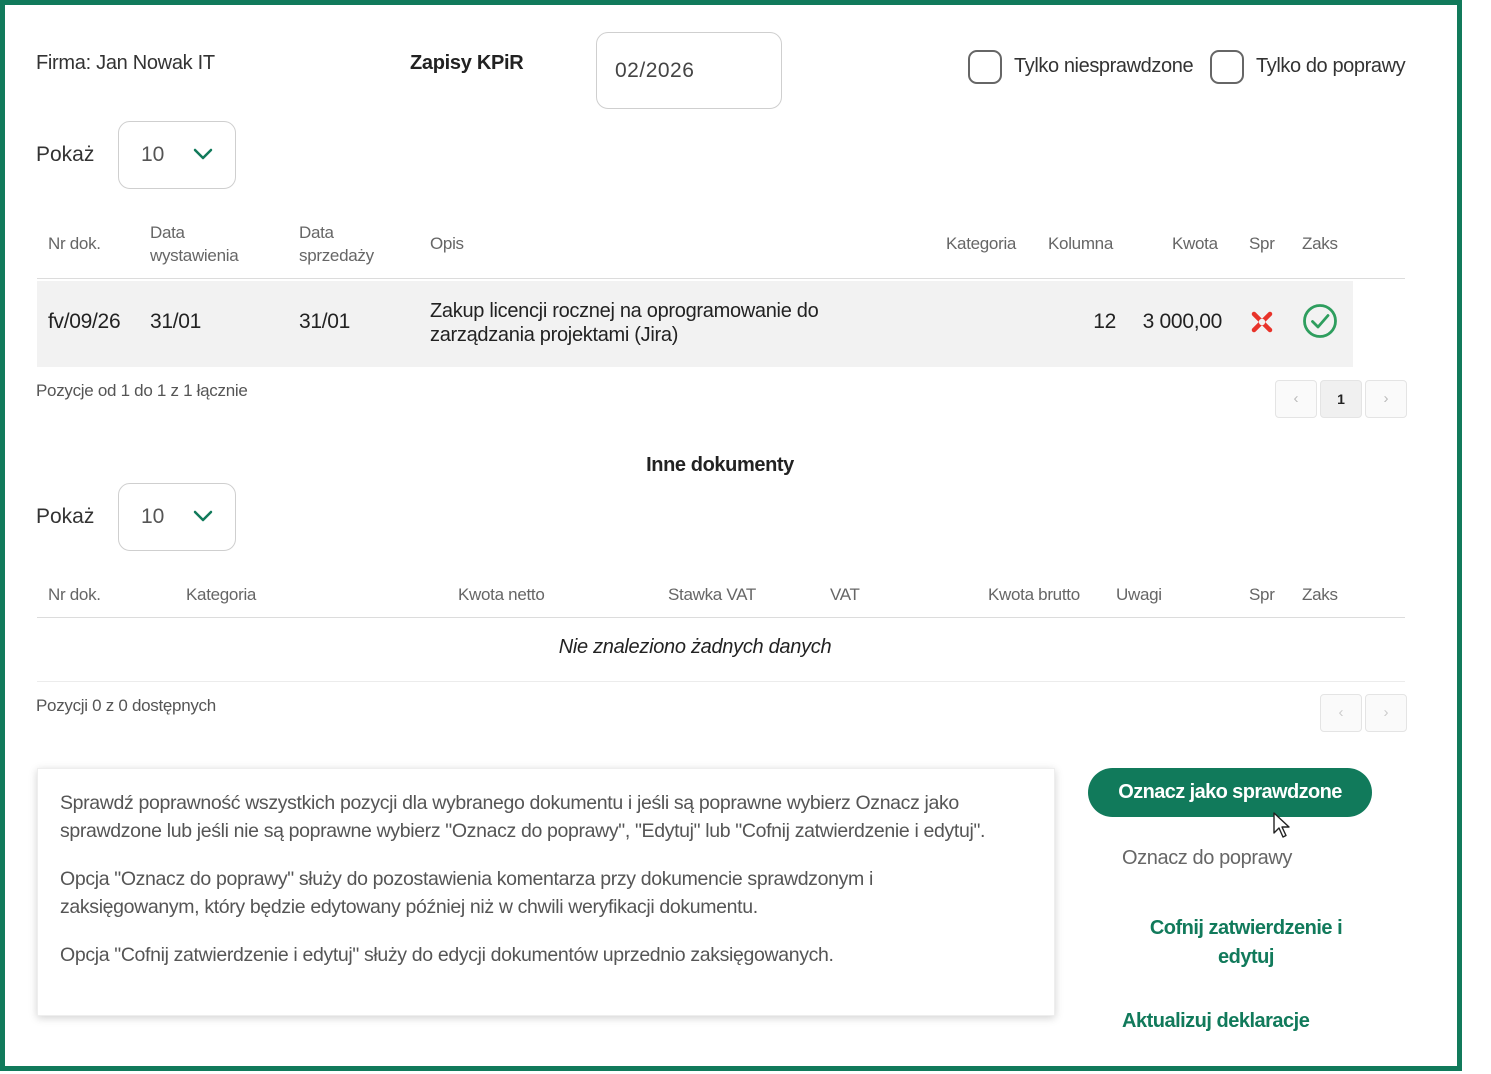 Image resolution: width=1491 pixels, height=1074 pixels. What do you see at coordinates (74, 594) in the screenshot?
I see `other-col-header-nr: Nr dok.` at bounding box center [74, 594].